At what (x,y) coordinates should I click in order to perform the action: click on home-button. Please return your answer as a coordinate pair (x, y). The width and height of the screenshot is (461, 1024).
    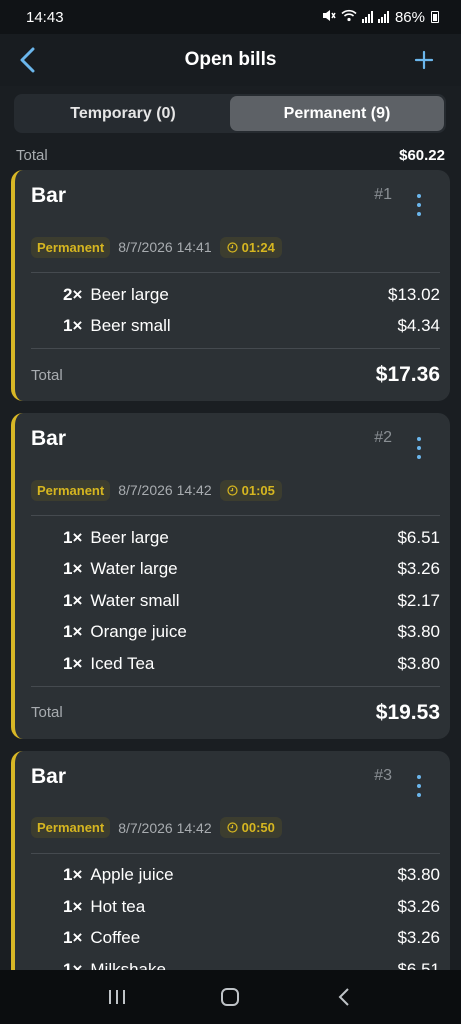
    Looking at the image, I should click on (230, 997).